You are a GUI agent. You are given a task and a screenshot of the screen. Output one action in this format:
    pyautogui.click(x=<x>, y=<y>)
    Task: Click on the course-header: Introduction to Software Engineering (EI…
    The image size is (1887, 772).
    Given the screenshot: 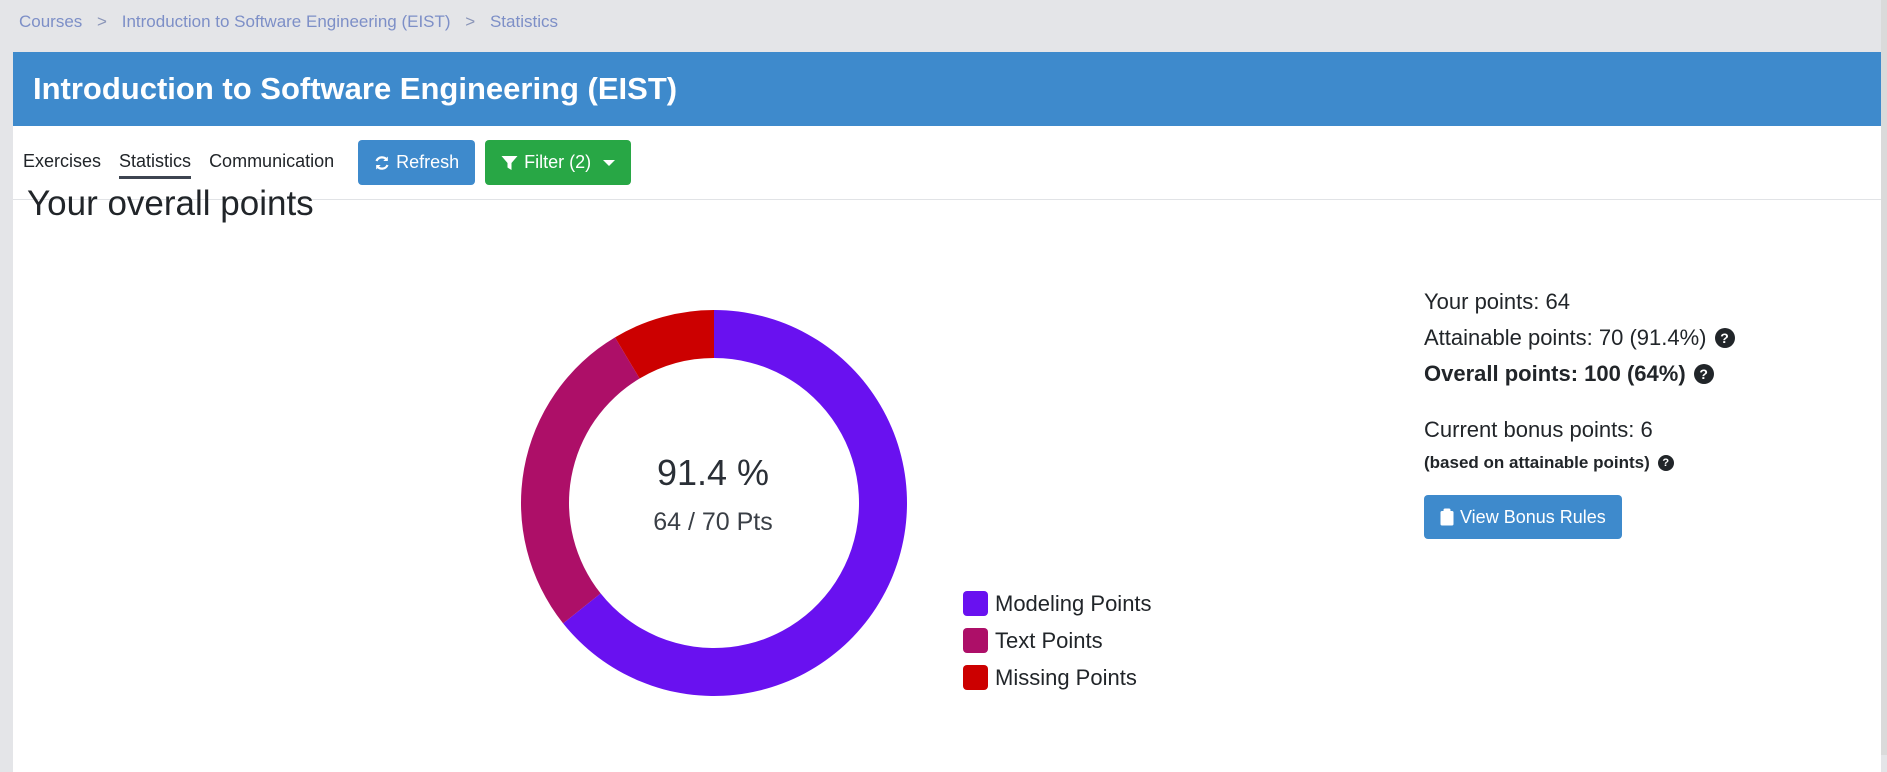 What is the action you would take?
    pyautogui.click(x=947, y=89)
    